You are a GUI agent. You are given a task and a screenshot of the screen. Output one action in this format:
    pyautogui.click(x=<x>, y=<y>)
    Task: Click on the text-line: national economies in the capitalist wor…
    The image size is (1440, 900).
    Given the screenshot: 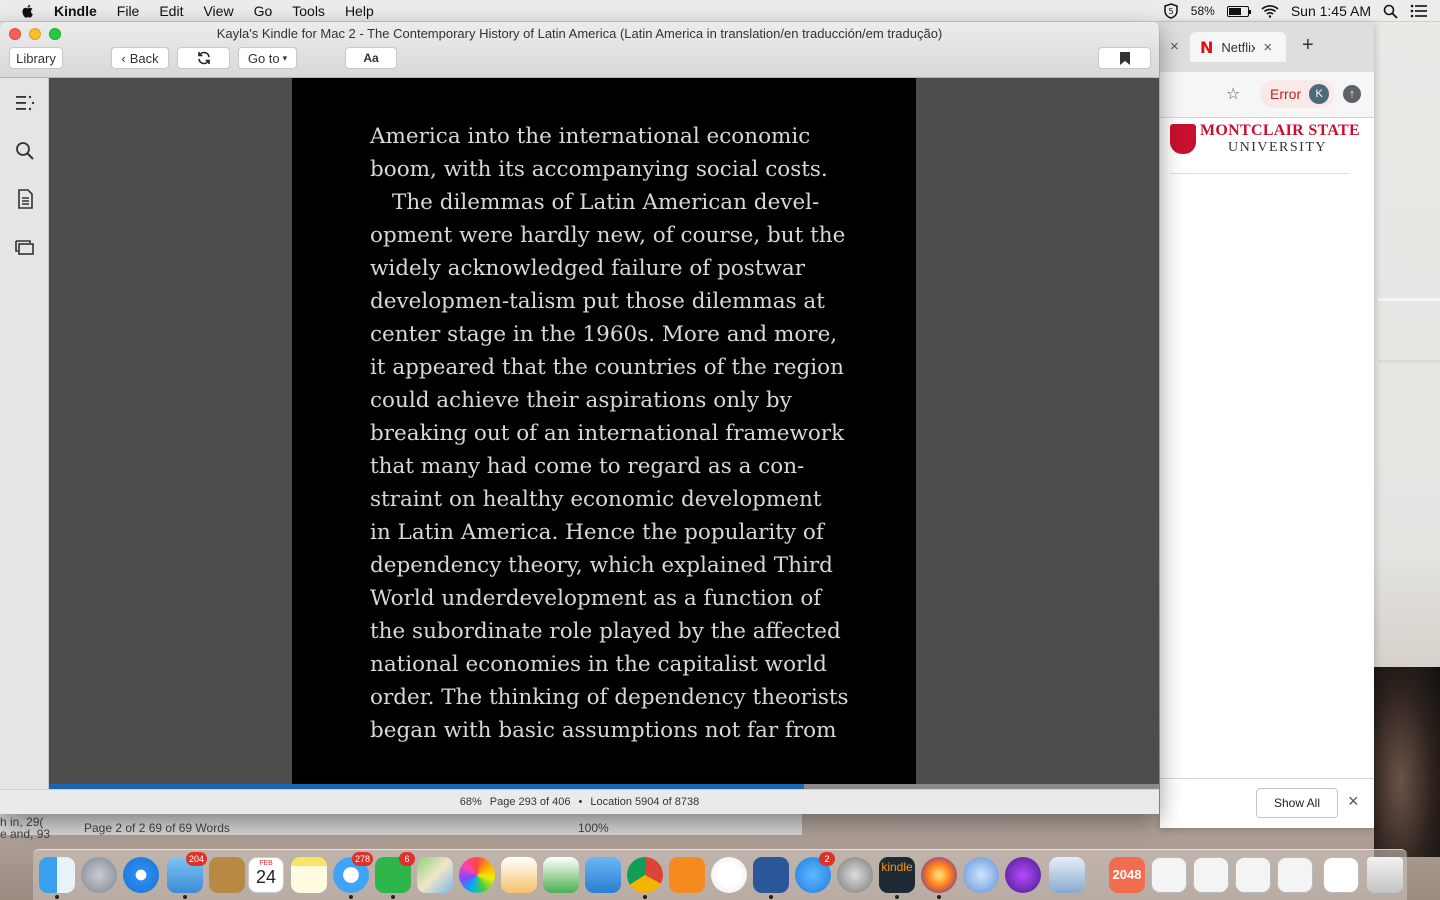 What is the action you would take?
    pyautogui.click(x=598, y=664)
    